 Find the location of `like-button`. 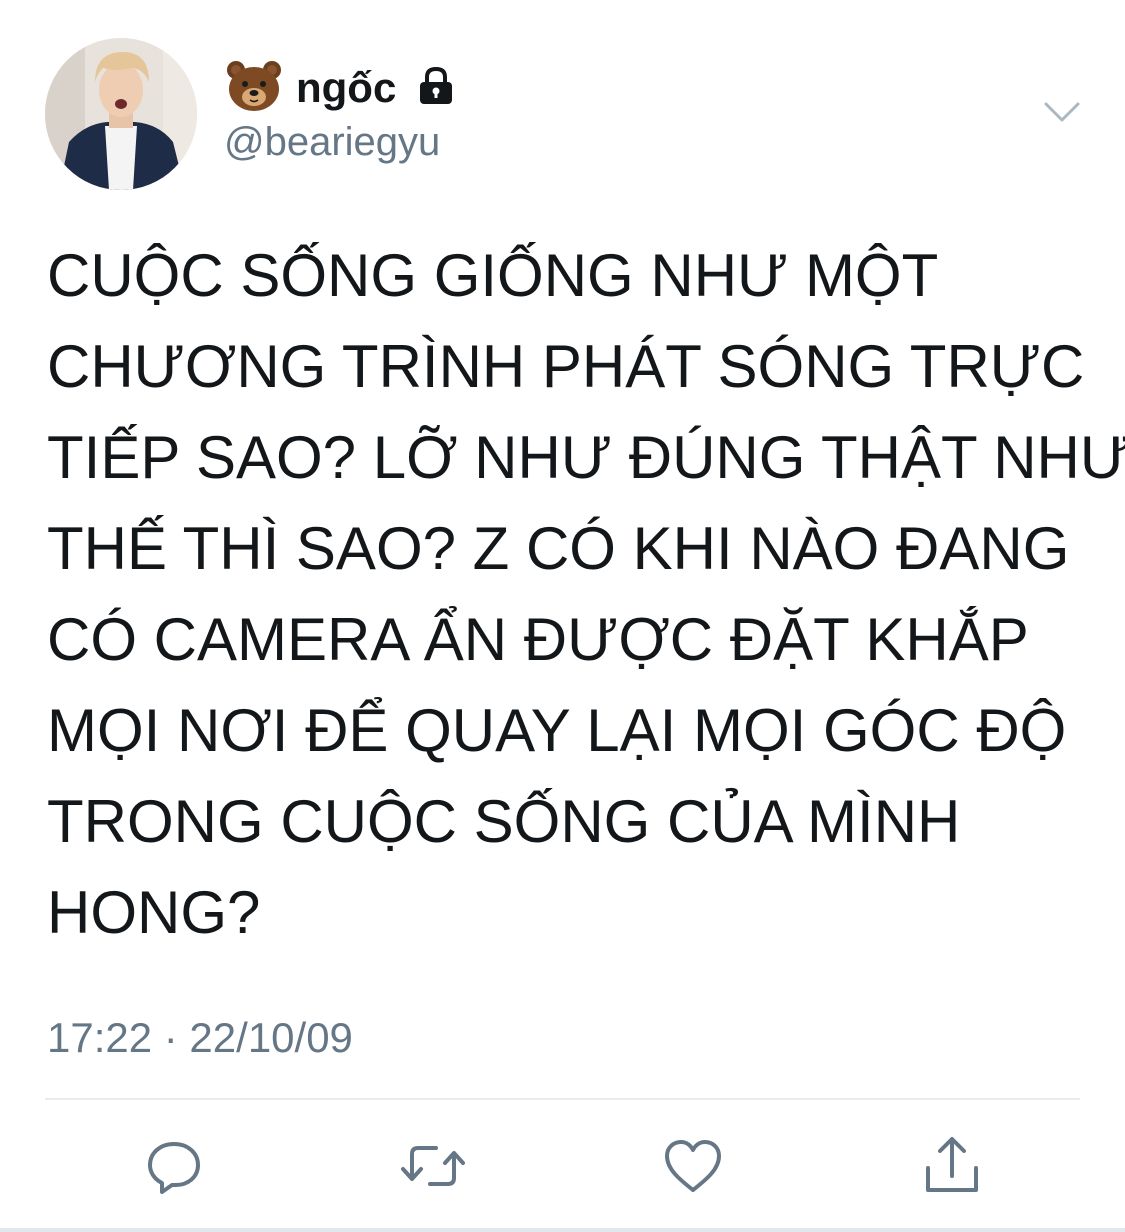

like-button is located at coordinates (693, 1166).